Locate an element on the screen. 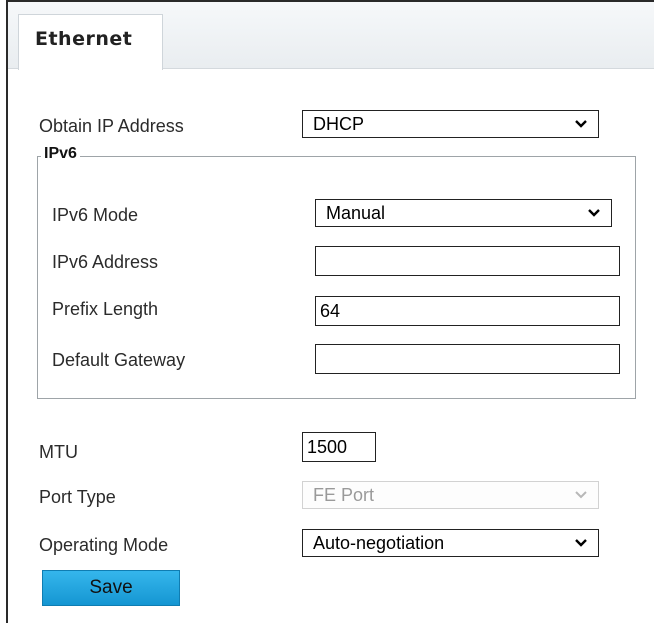 The image size is (654, 623). prefix-length-label: Prefix Length is located at coordinates (105, 309).